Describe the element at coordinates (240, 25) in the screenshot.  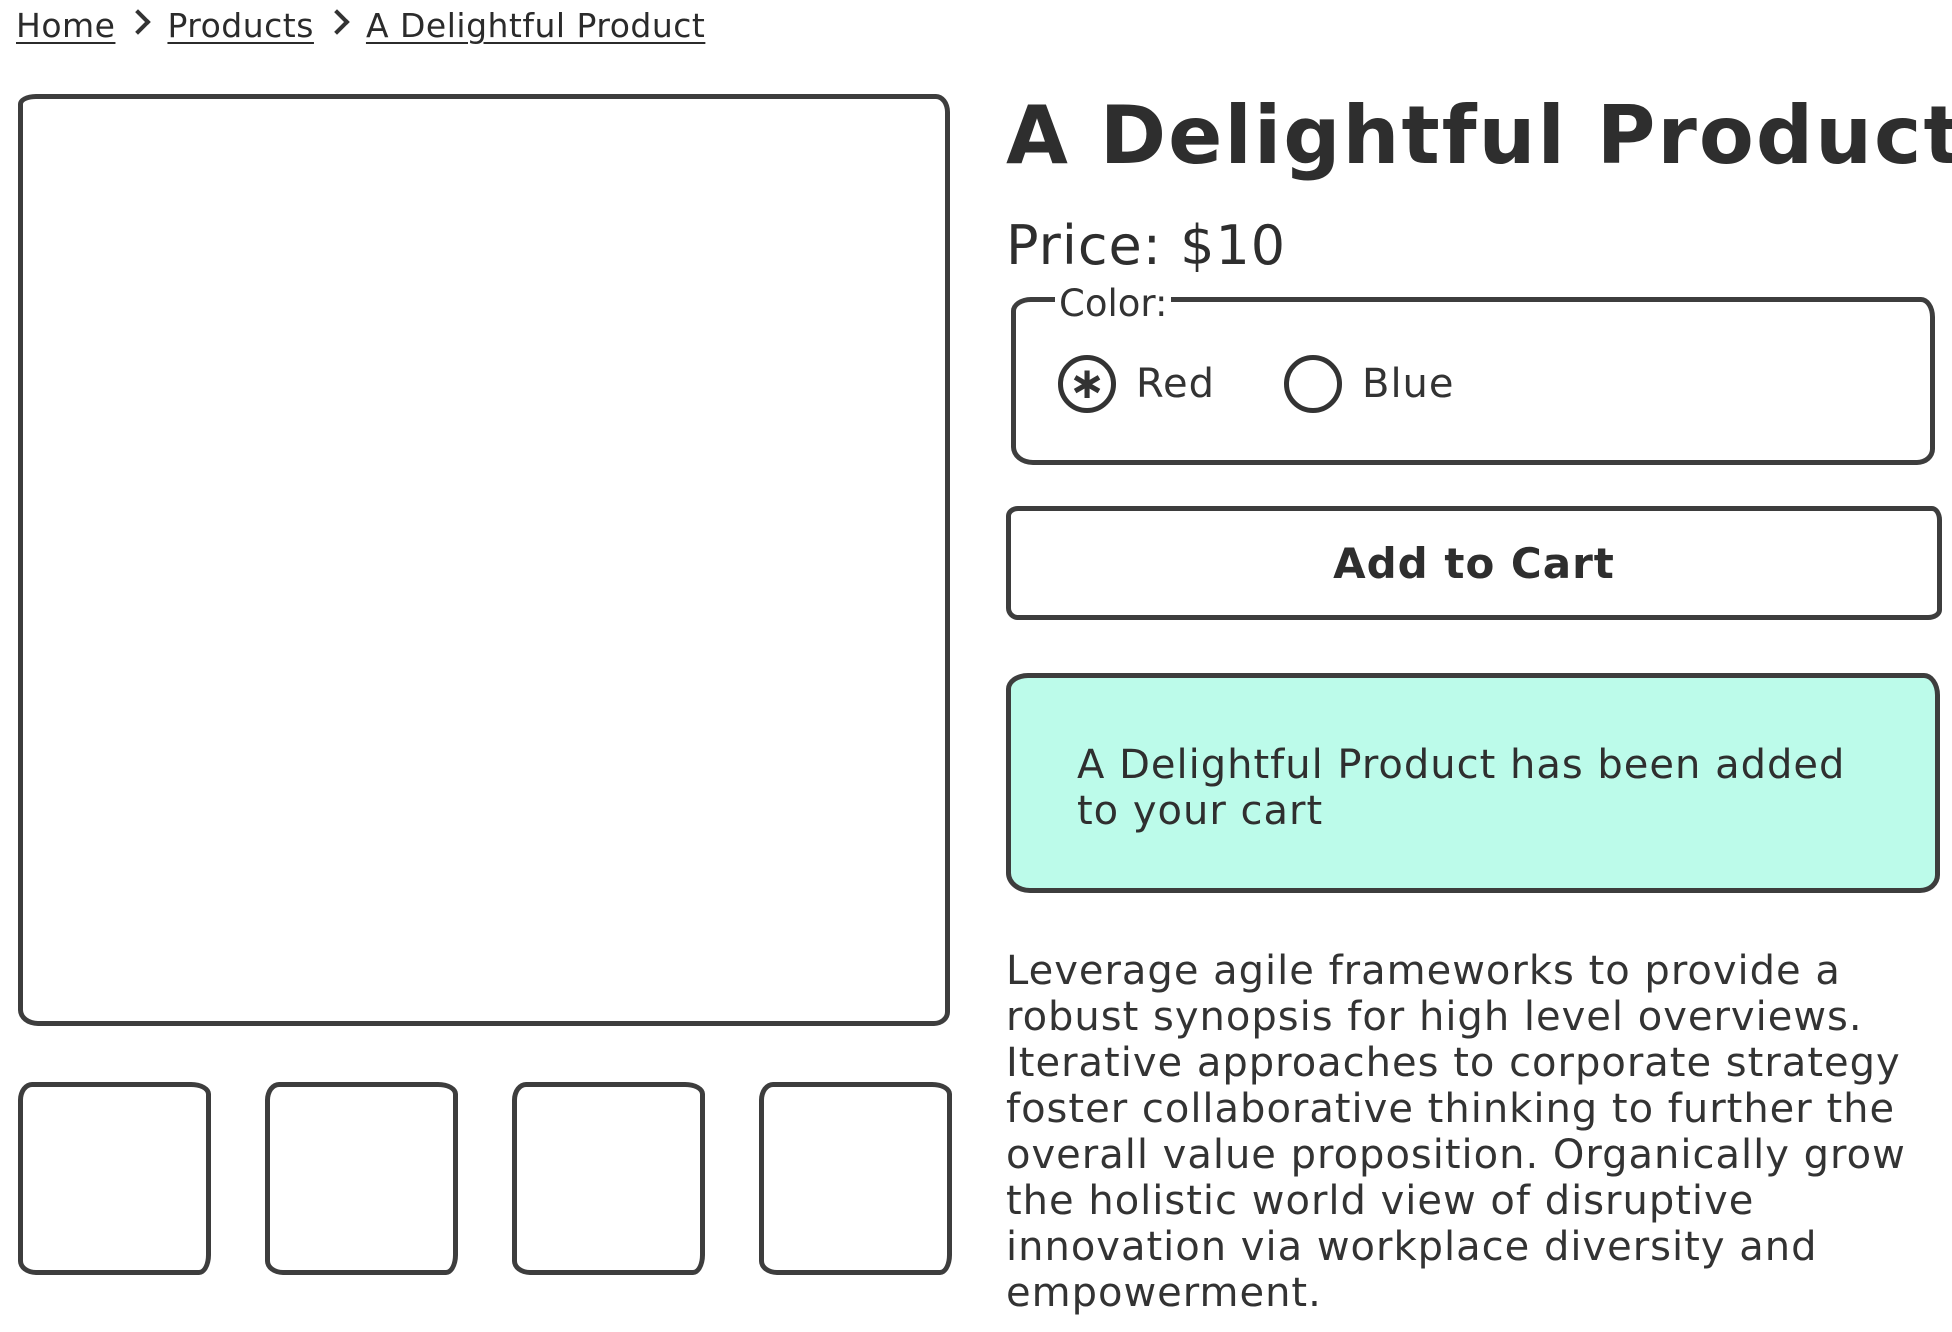
I see `breadcrumb-products-link: Products` at that location.